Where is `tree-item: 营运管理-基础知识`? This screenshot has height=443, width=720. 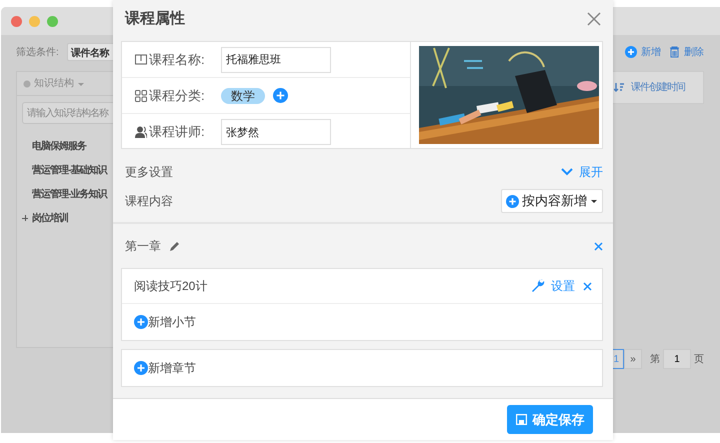
tree-item: 营运管理-基础知识 is located at coordinates (69, 170).